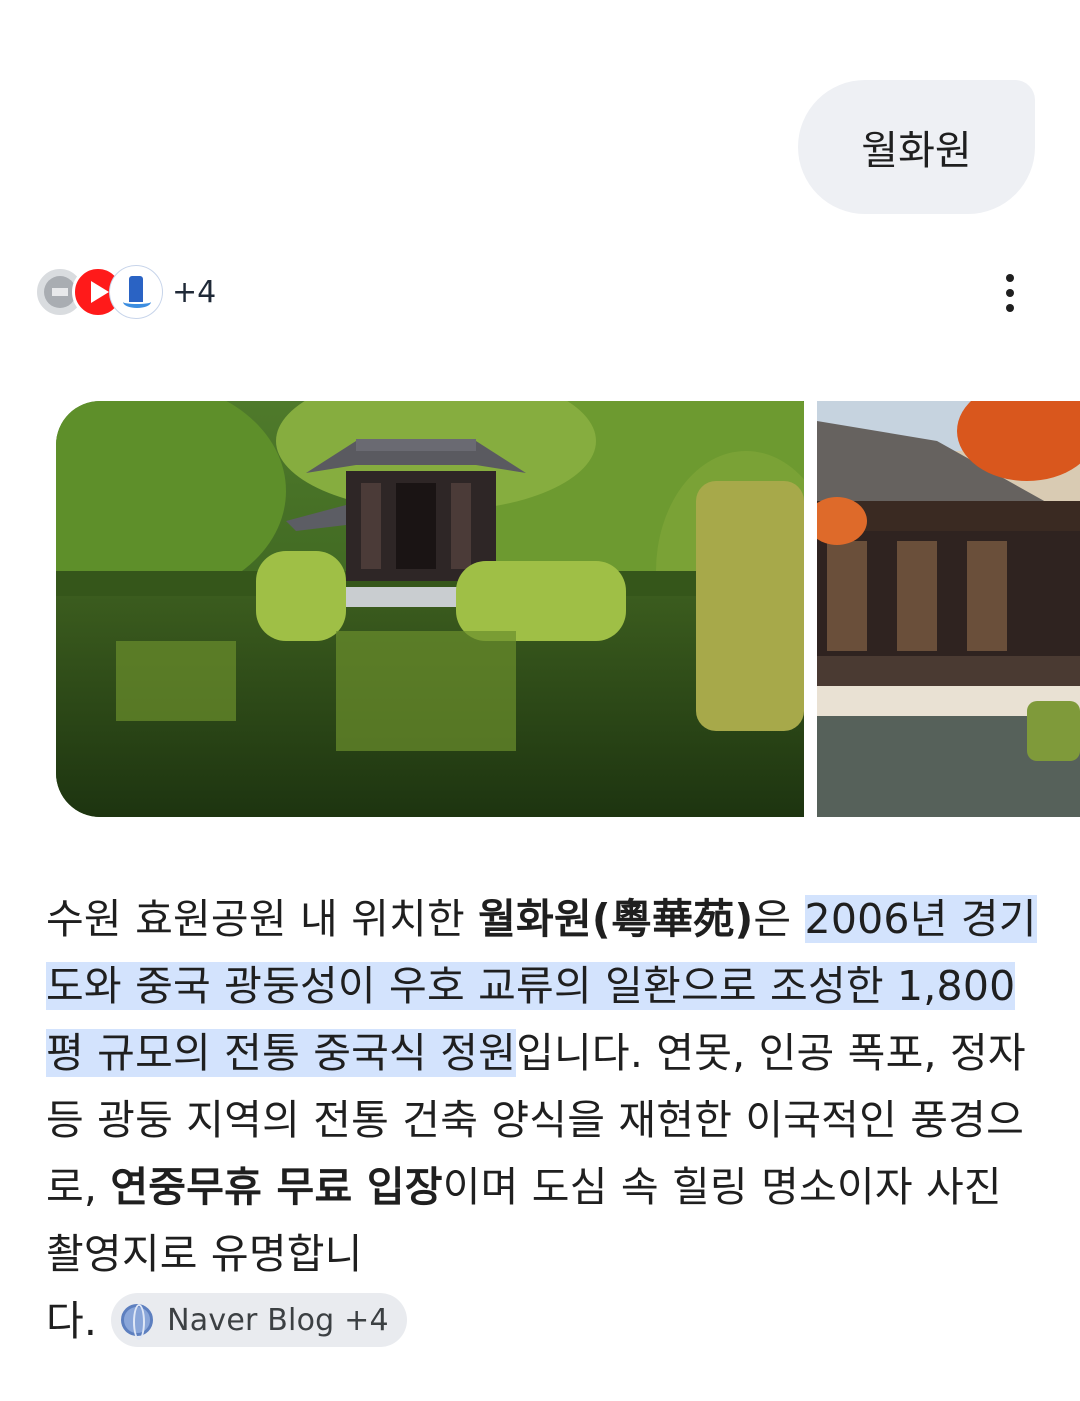 The image size is (1080, 1401). I want to click on sources-more-count: +4, so click(194, 292).